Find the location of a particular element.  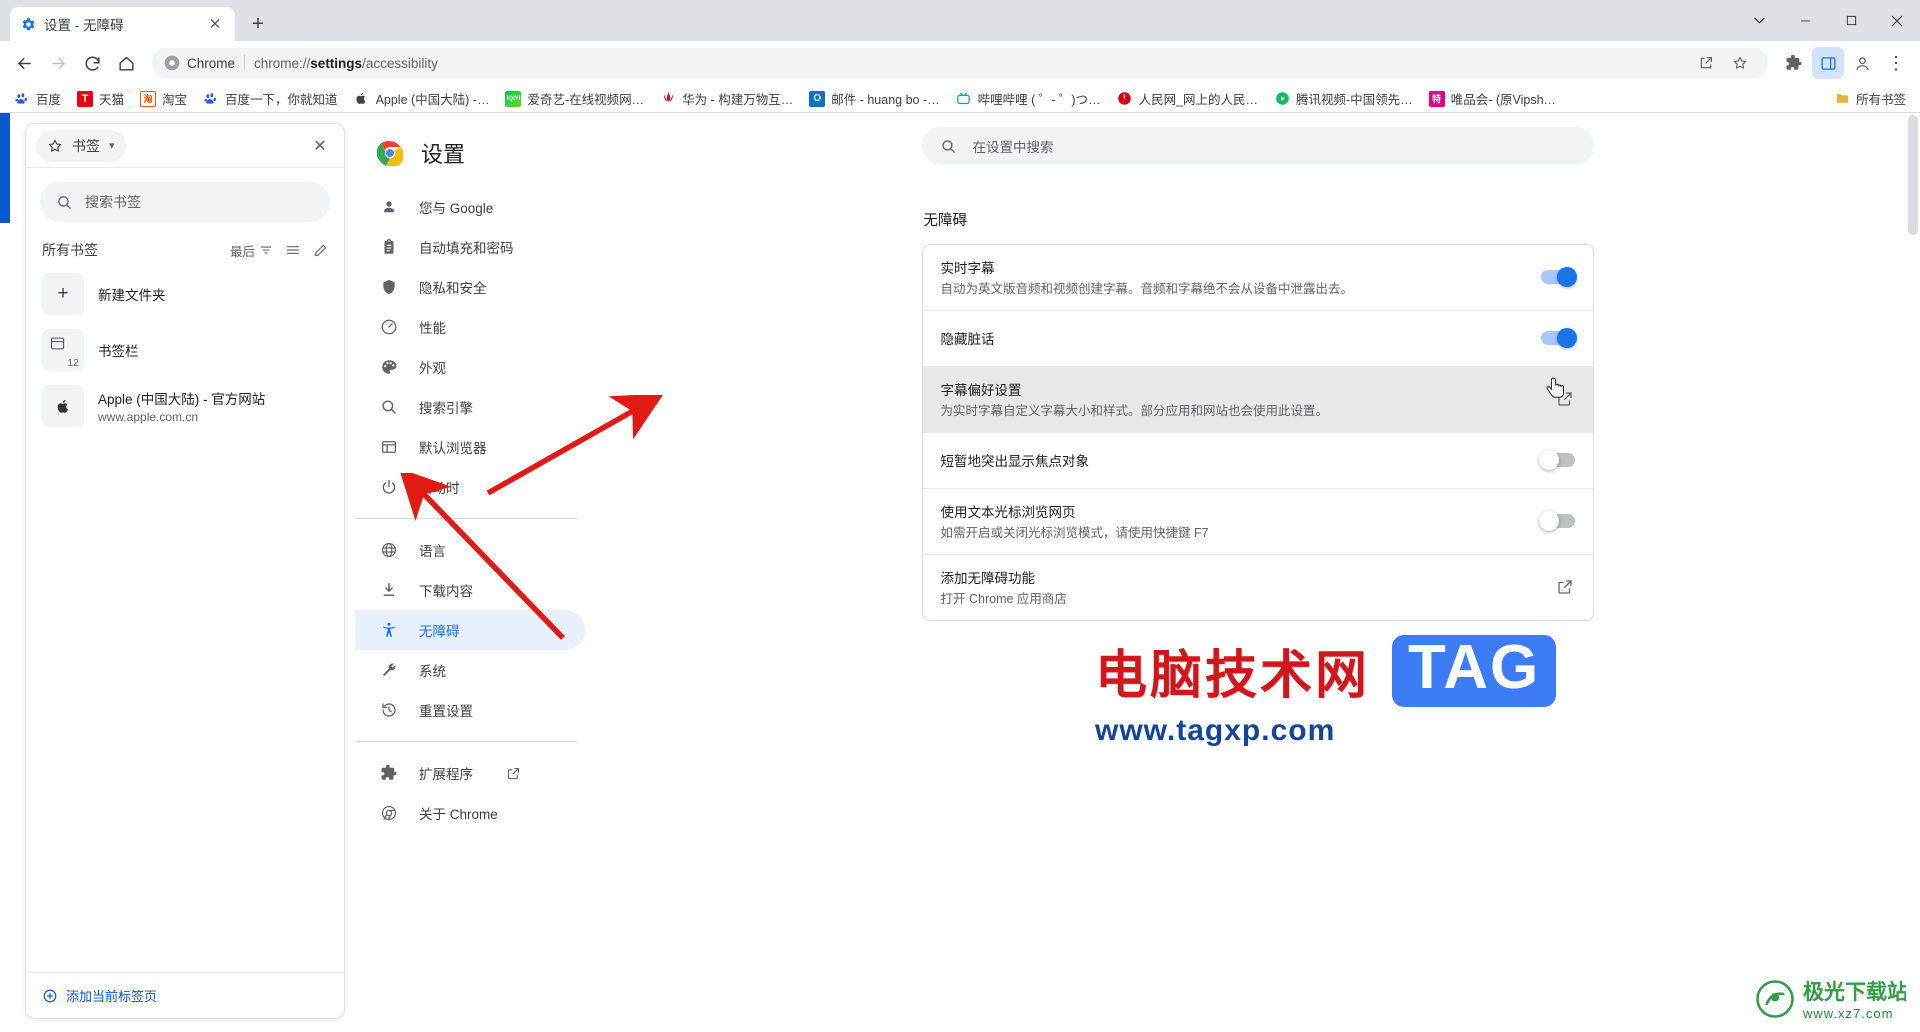

share-icon is located at coordinates (1706, 63).